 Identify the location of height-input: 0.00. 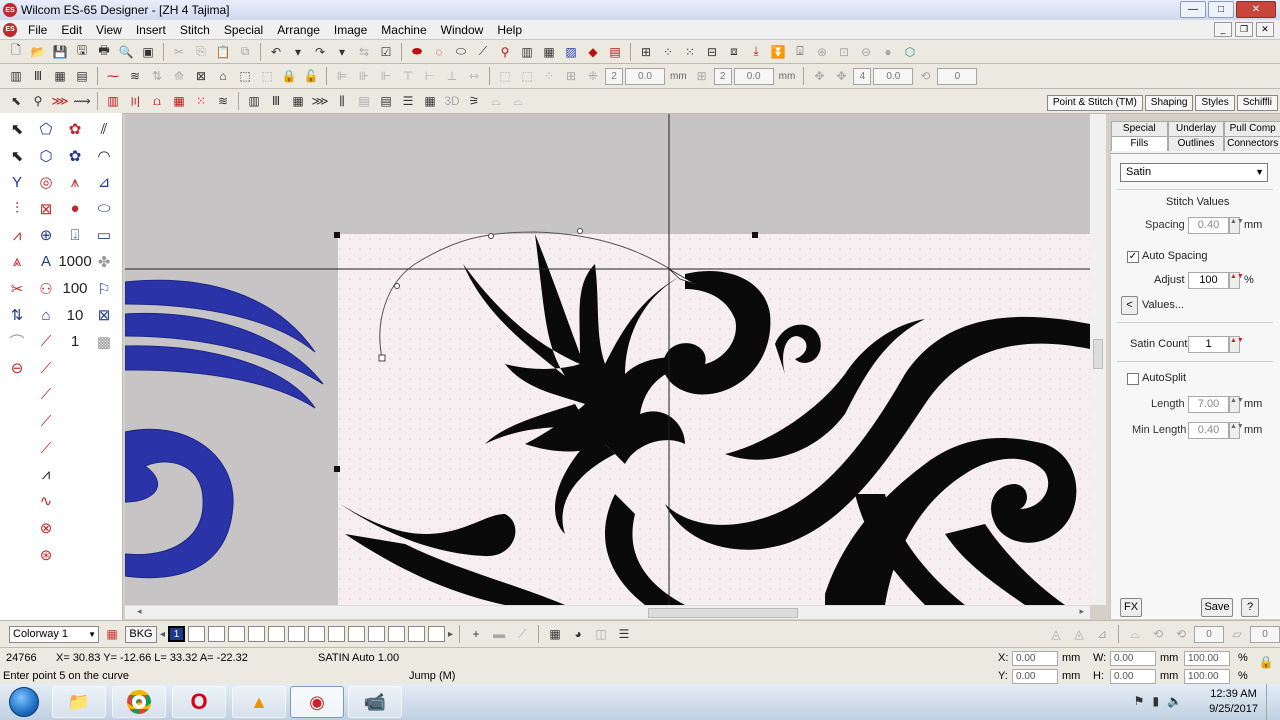
(1133, 676).